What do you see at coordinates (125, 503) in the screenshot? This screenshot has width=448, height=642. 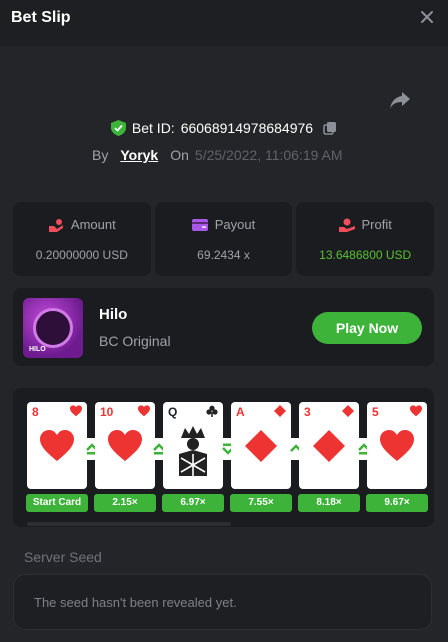 I see `card-multiplier: 2.15×` at bounding box center [125, 503].